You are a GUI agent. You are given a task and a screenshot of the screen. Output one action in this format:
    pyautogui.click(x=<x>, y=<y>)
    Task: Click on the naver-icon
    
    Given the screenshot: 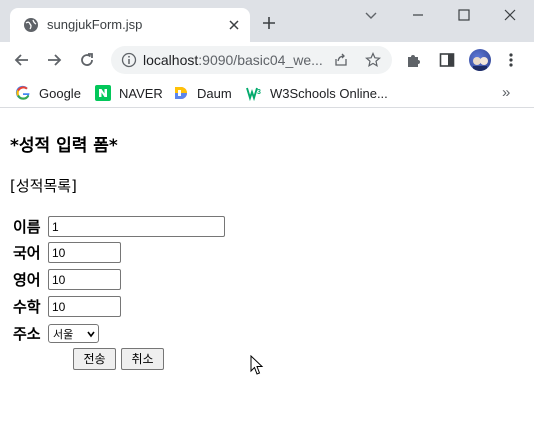 What is the action you would take?
    pyautogui.click(x=103, y=93)
    